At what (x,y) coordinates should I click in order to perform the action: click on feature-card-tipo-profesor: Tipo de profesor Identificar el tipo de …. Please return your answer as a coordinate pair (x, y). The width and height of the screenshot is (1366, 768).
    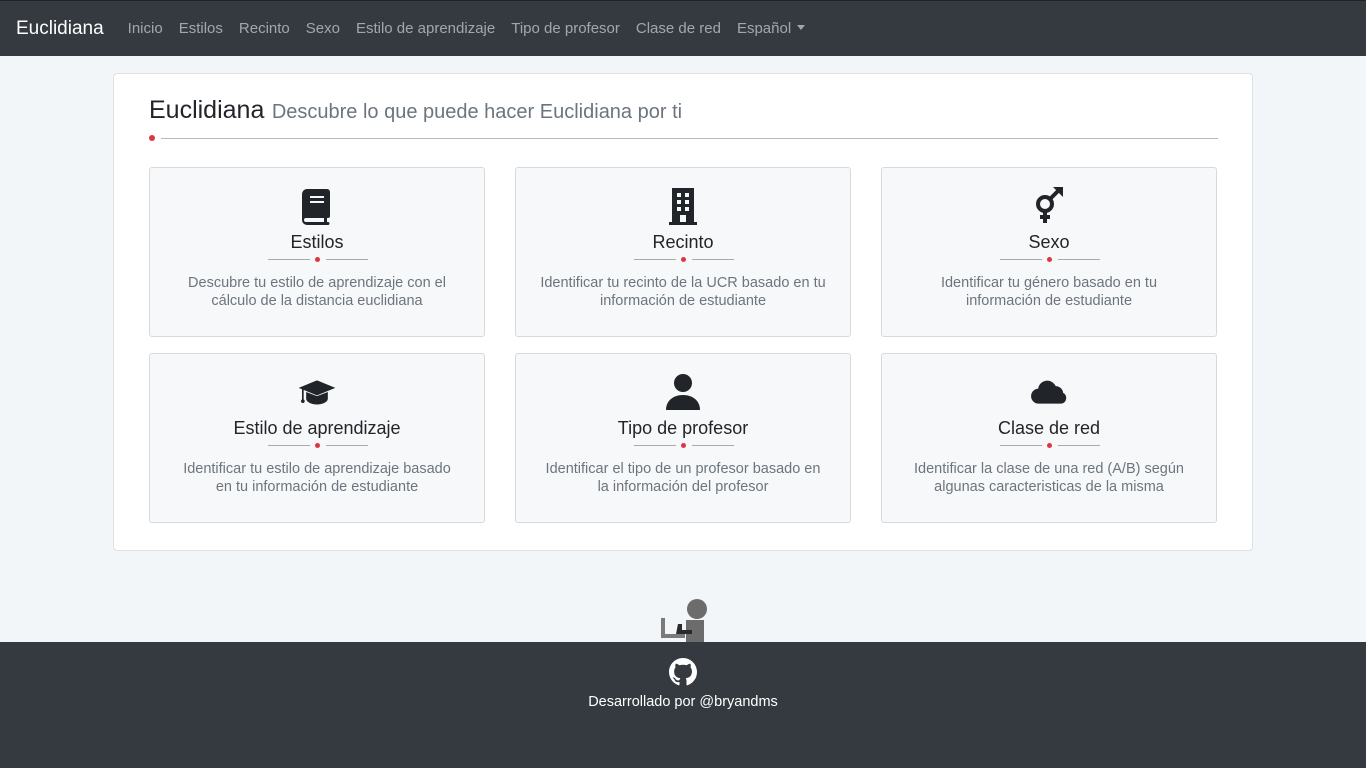
    Looking at the image, I should click on (683, 438).